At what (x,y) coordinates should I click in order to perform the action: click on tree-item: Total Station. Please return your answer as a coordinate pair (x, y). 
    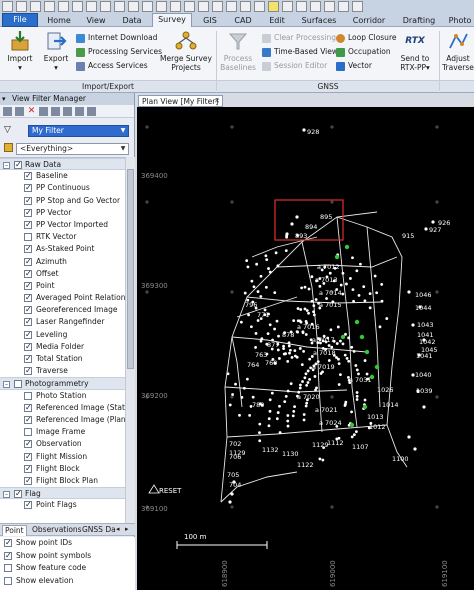
    Looking at the image, I should click on (62, 359).